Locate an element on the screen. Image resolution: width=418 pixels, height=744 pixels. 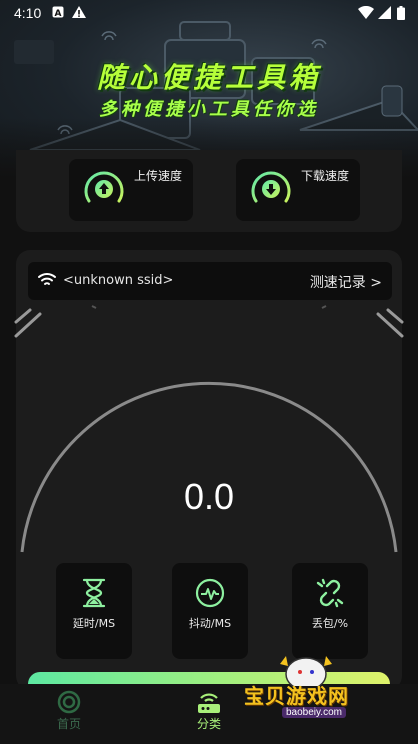
notification-a-icon: A is located at coordinates (58, 12).